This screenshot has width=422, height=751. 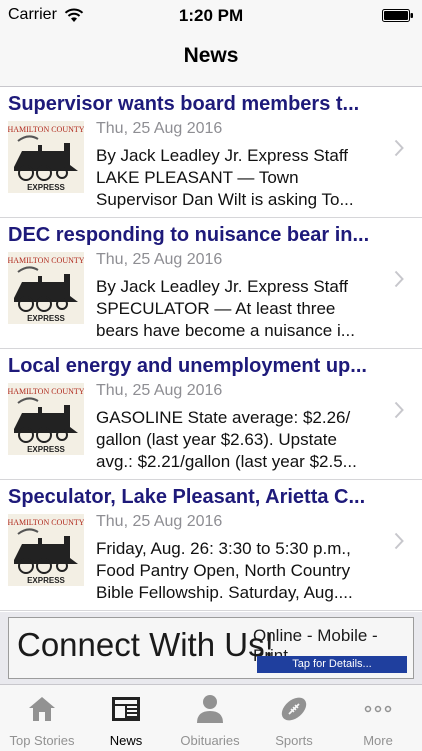 What do you see at coordinates (223, 417) in the screenshot?
I see `excerpt-line: GASOLINE State average: $2.26/` at bounding box center [223, 417].